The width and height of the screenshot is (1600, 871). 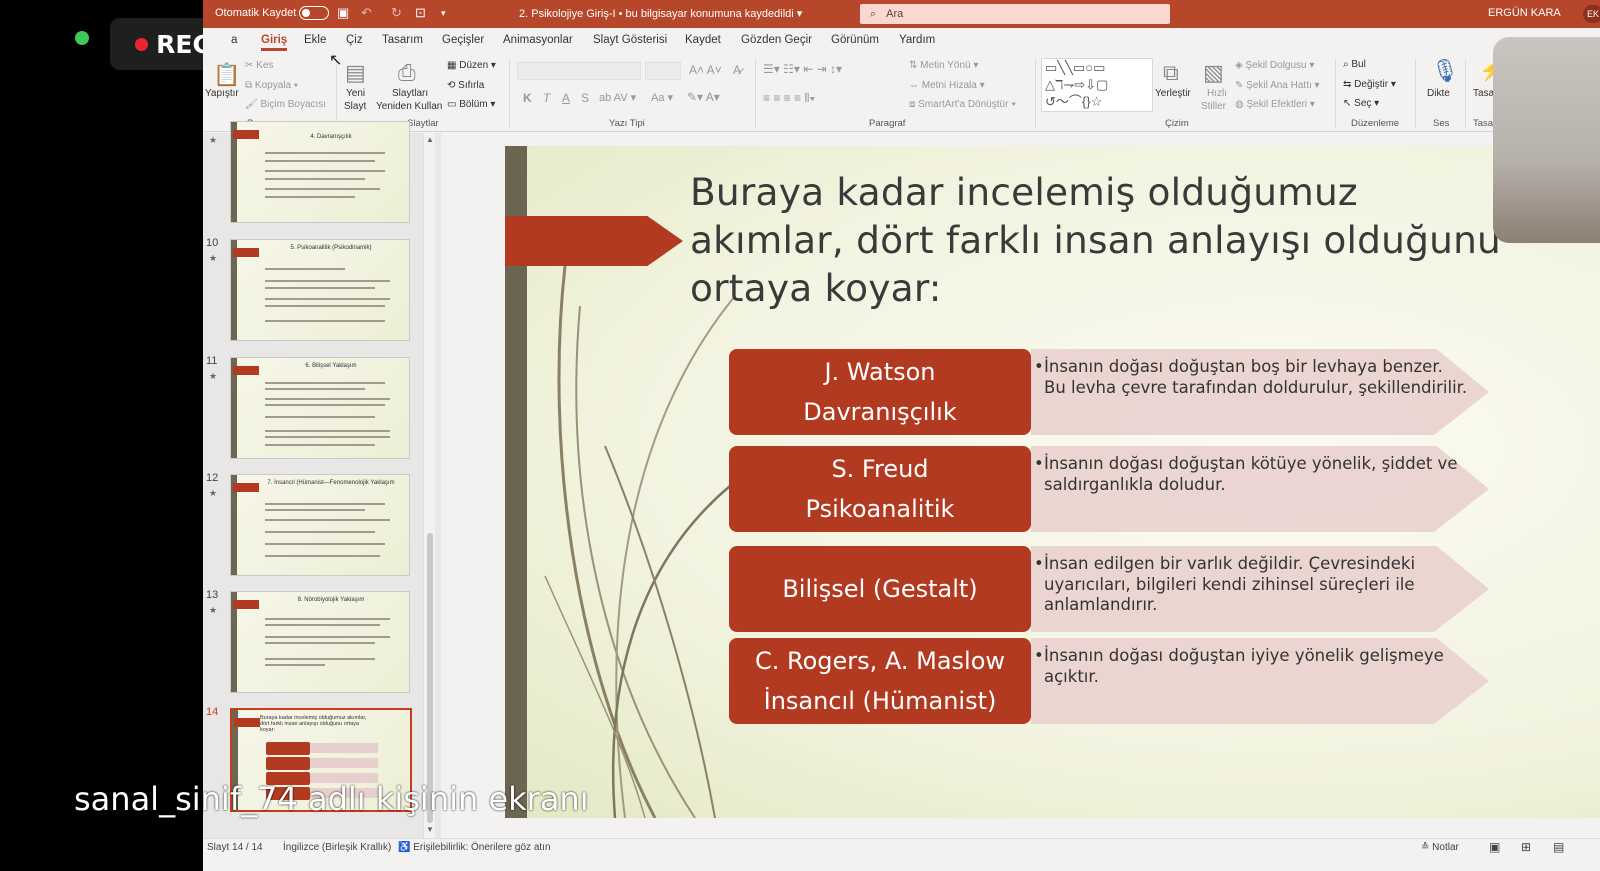 I want to click on select-button: ↖ Seç ▾, so click(x=1361, y=103).